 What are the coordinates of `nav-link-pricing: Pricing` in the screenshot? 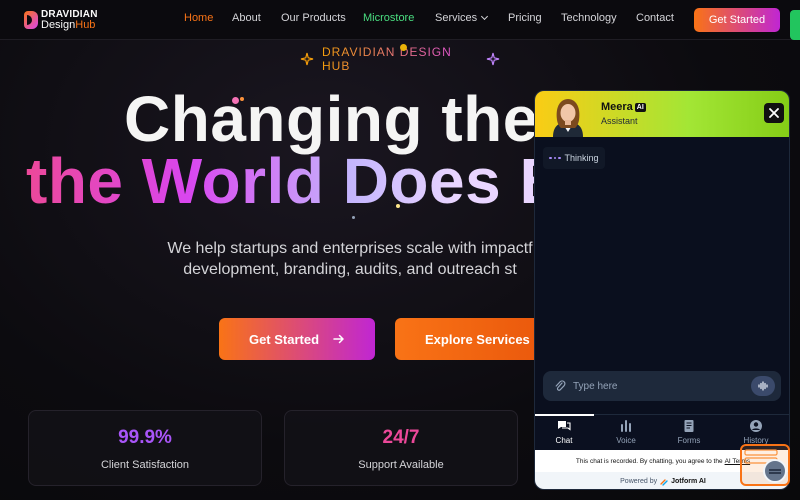 It's located at (525, 18).